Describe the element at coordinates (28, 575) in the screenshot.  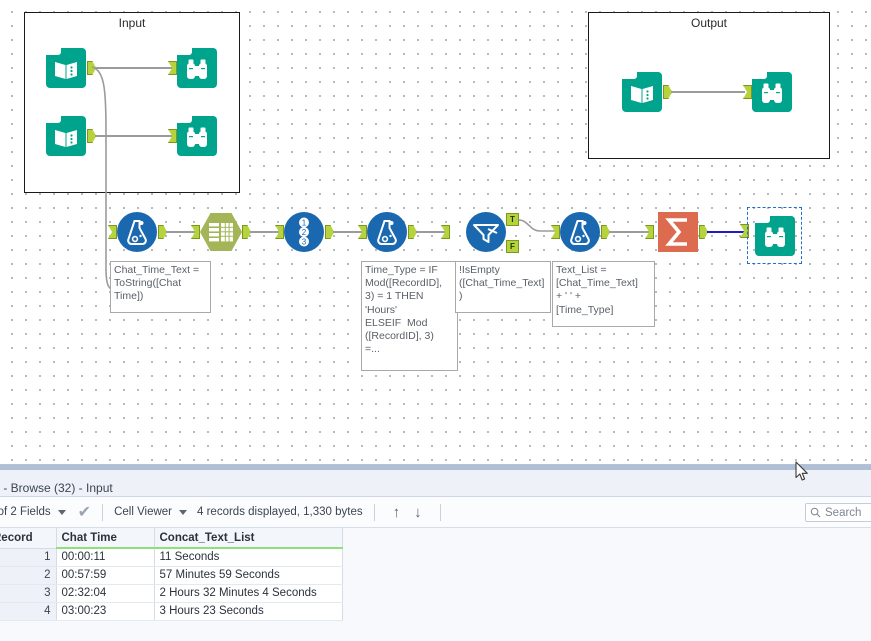
I see `row-number: 2` at that location.